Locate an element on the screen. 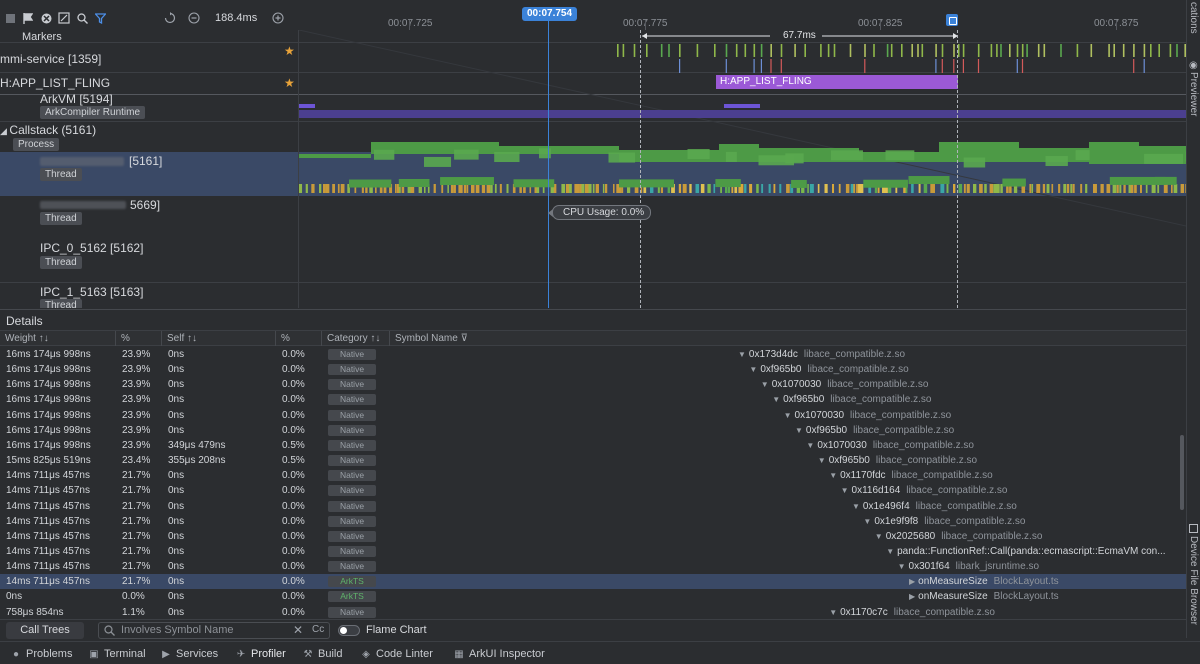 This screenshot has width=1200, height=664. thread-lane-label: [5161] is located at coordinates (145, 161).